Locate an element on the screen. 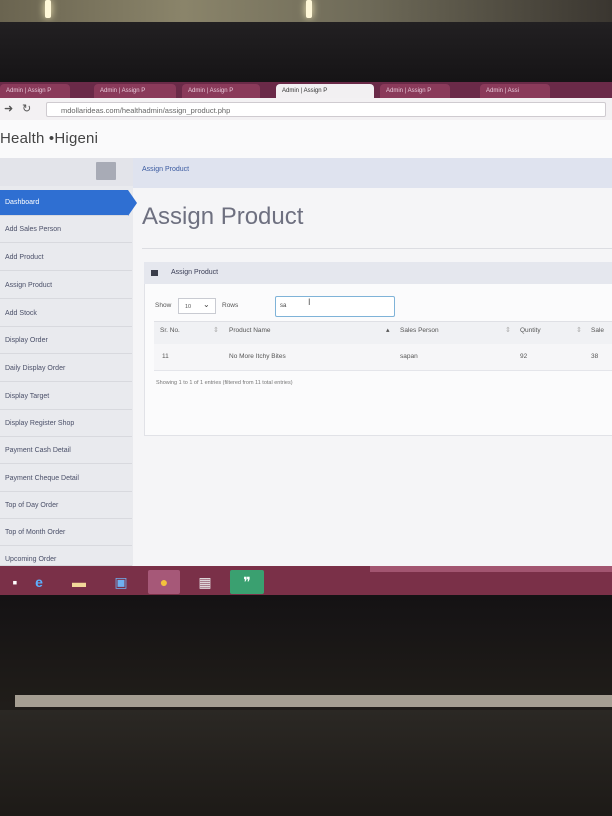 This screenshot has height=816, width=612. sidebar-item-display-order: Display Order is located at coordinates (66, 341).